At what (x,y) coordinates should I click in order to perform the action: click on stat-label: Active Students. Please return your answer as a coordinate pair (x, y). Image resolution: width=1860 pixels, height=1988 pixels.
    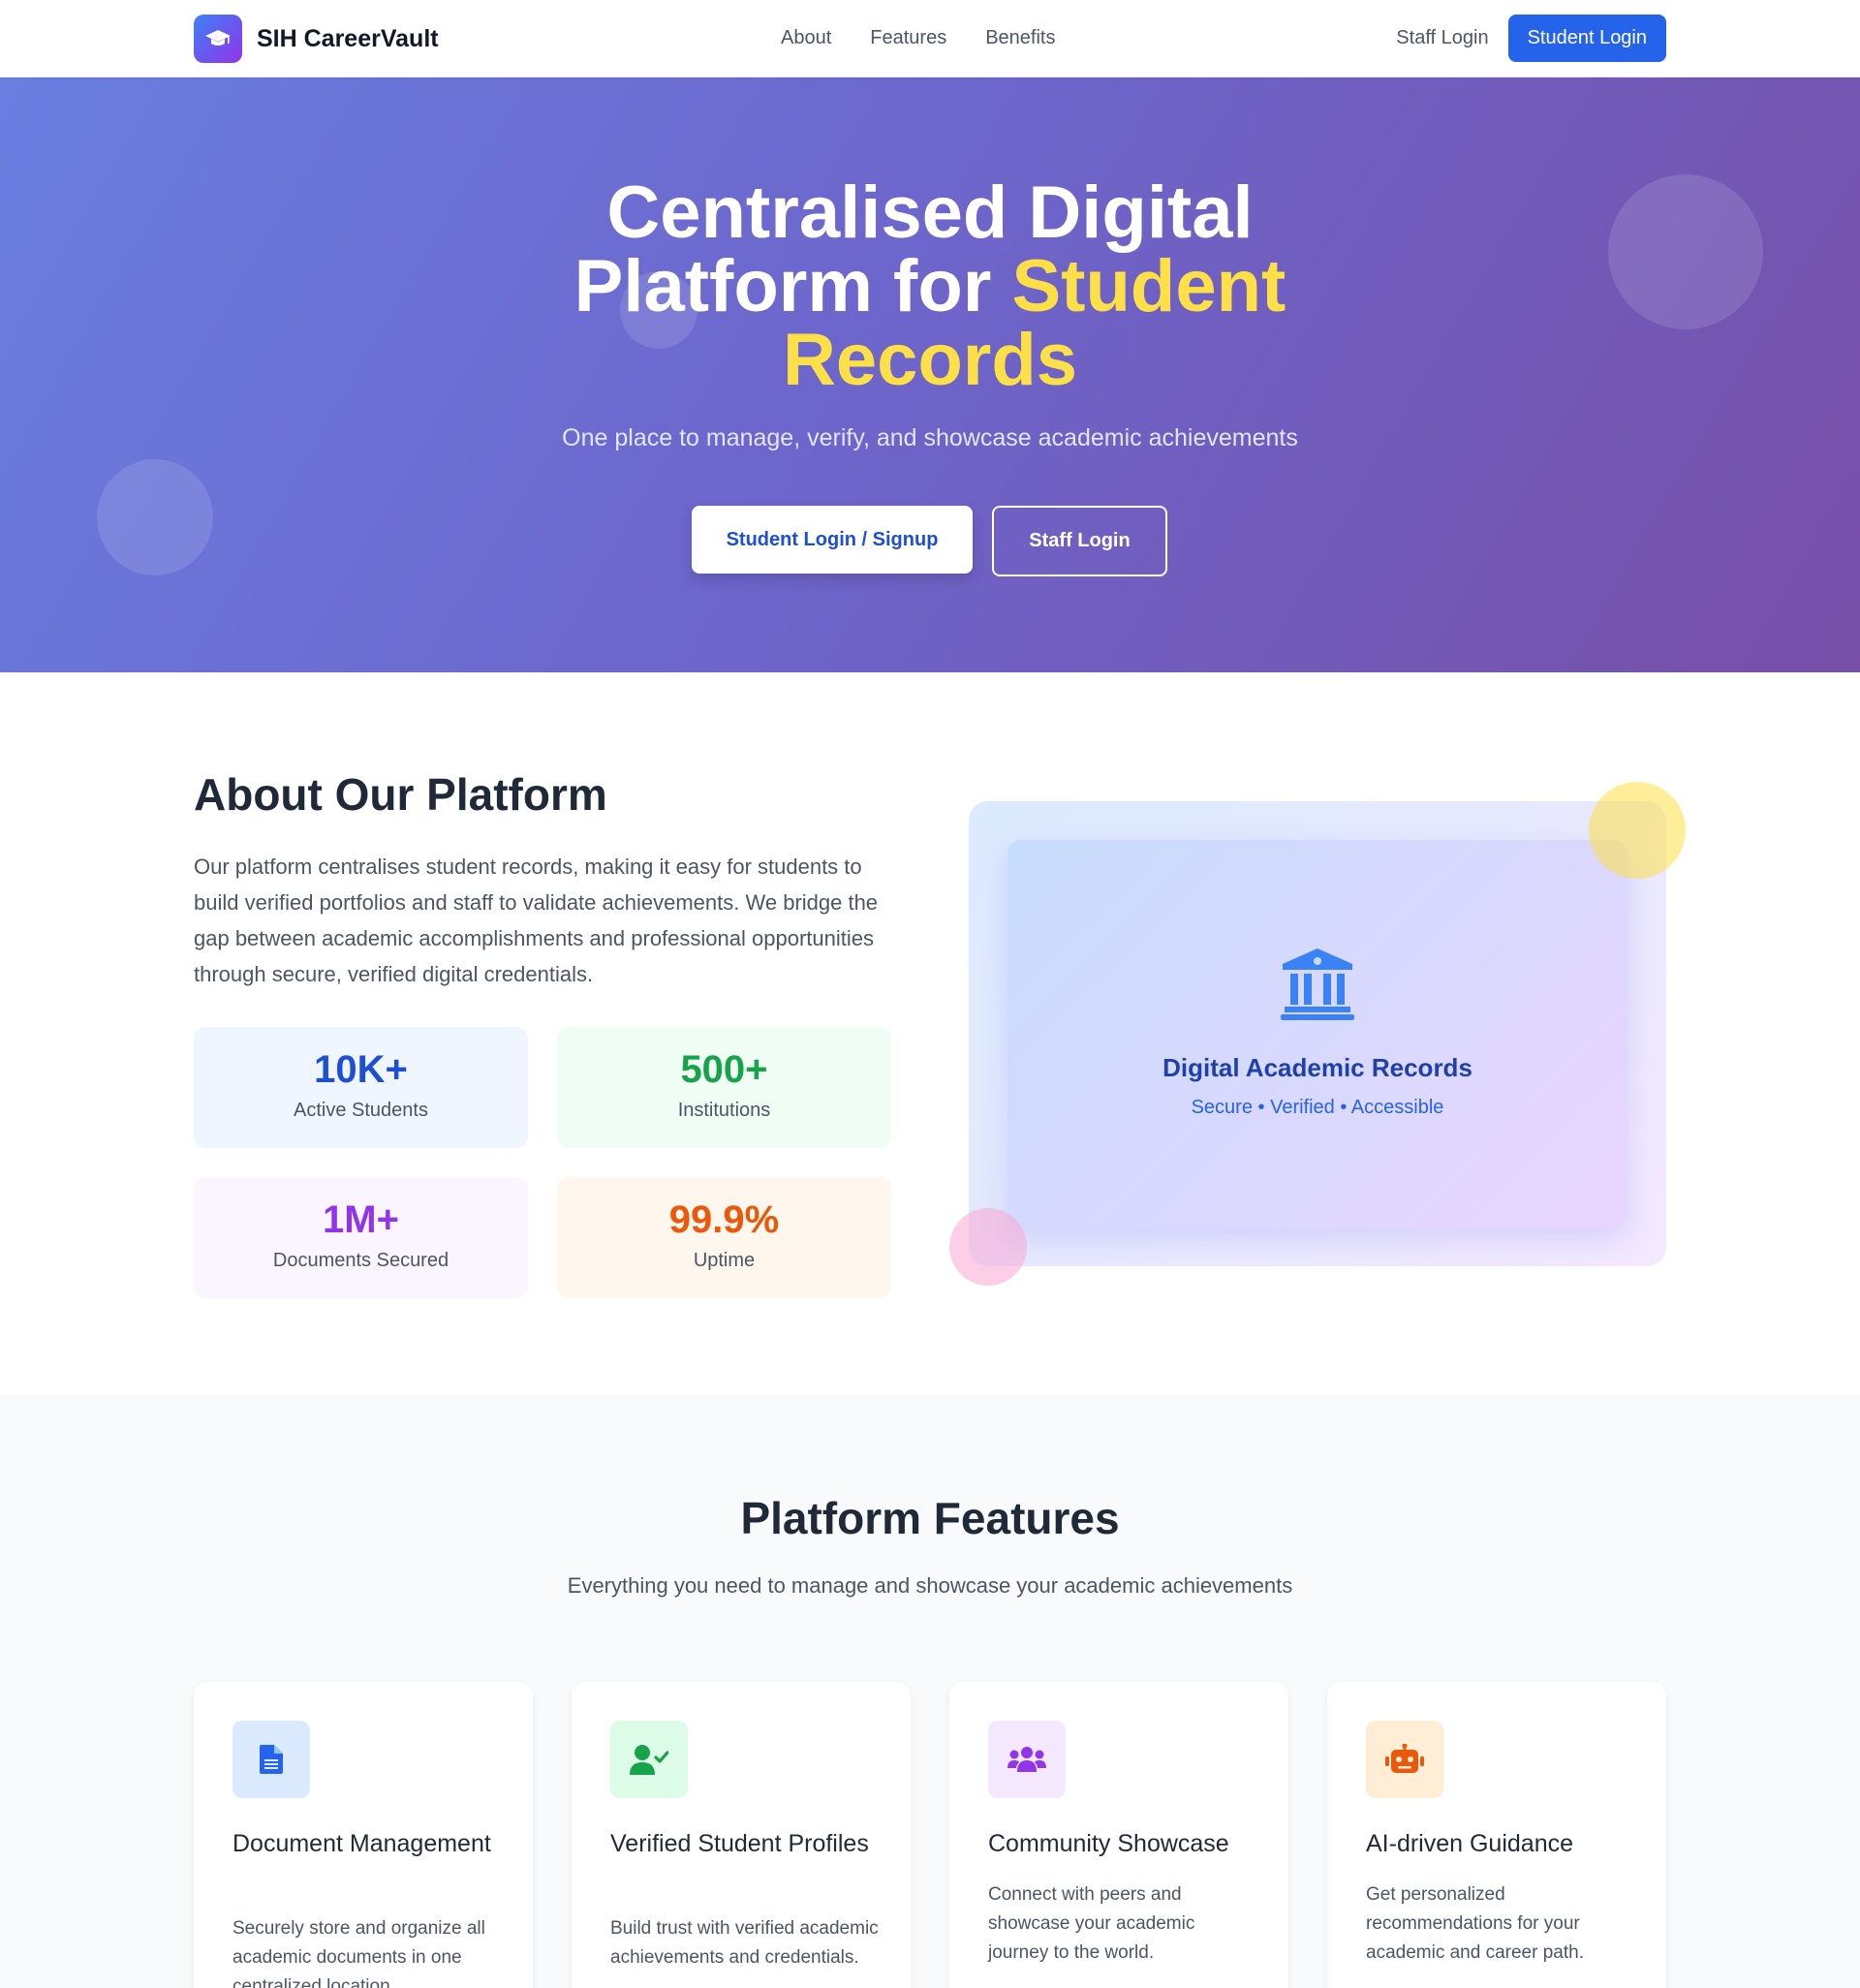
    Looking at the image, I should click on (361, 1110).